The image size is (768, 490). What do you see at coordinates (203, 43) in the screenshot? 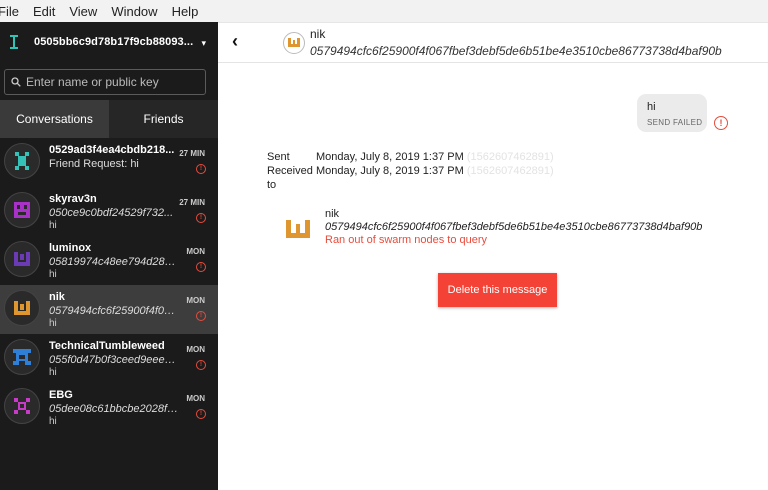
I see `chevron-down-icon: ▾` at bounding box center [203, 43].